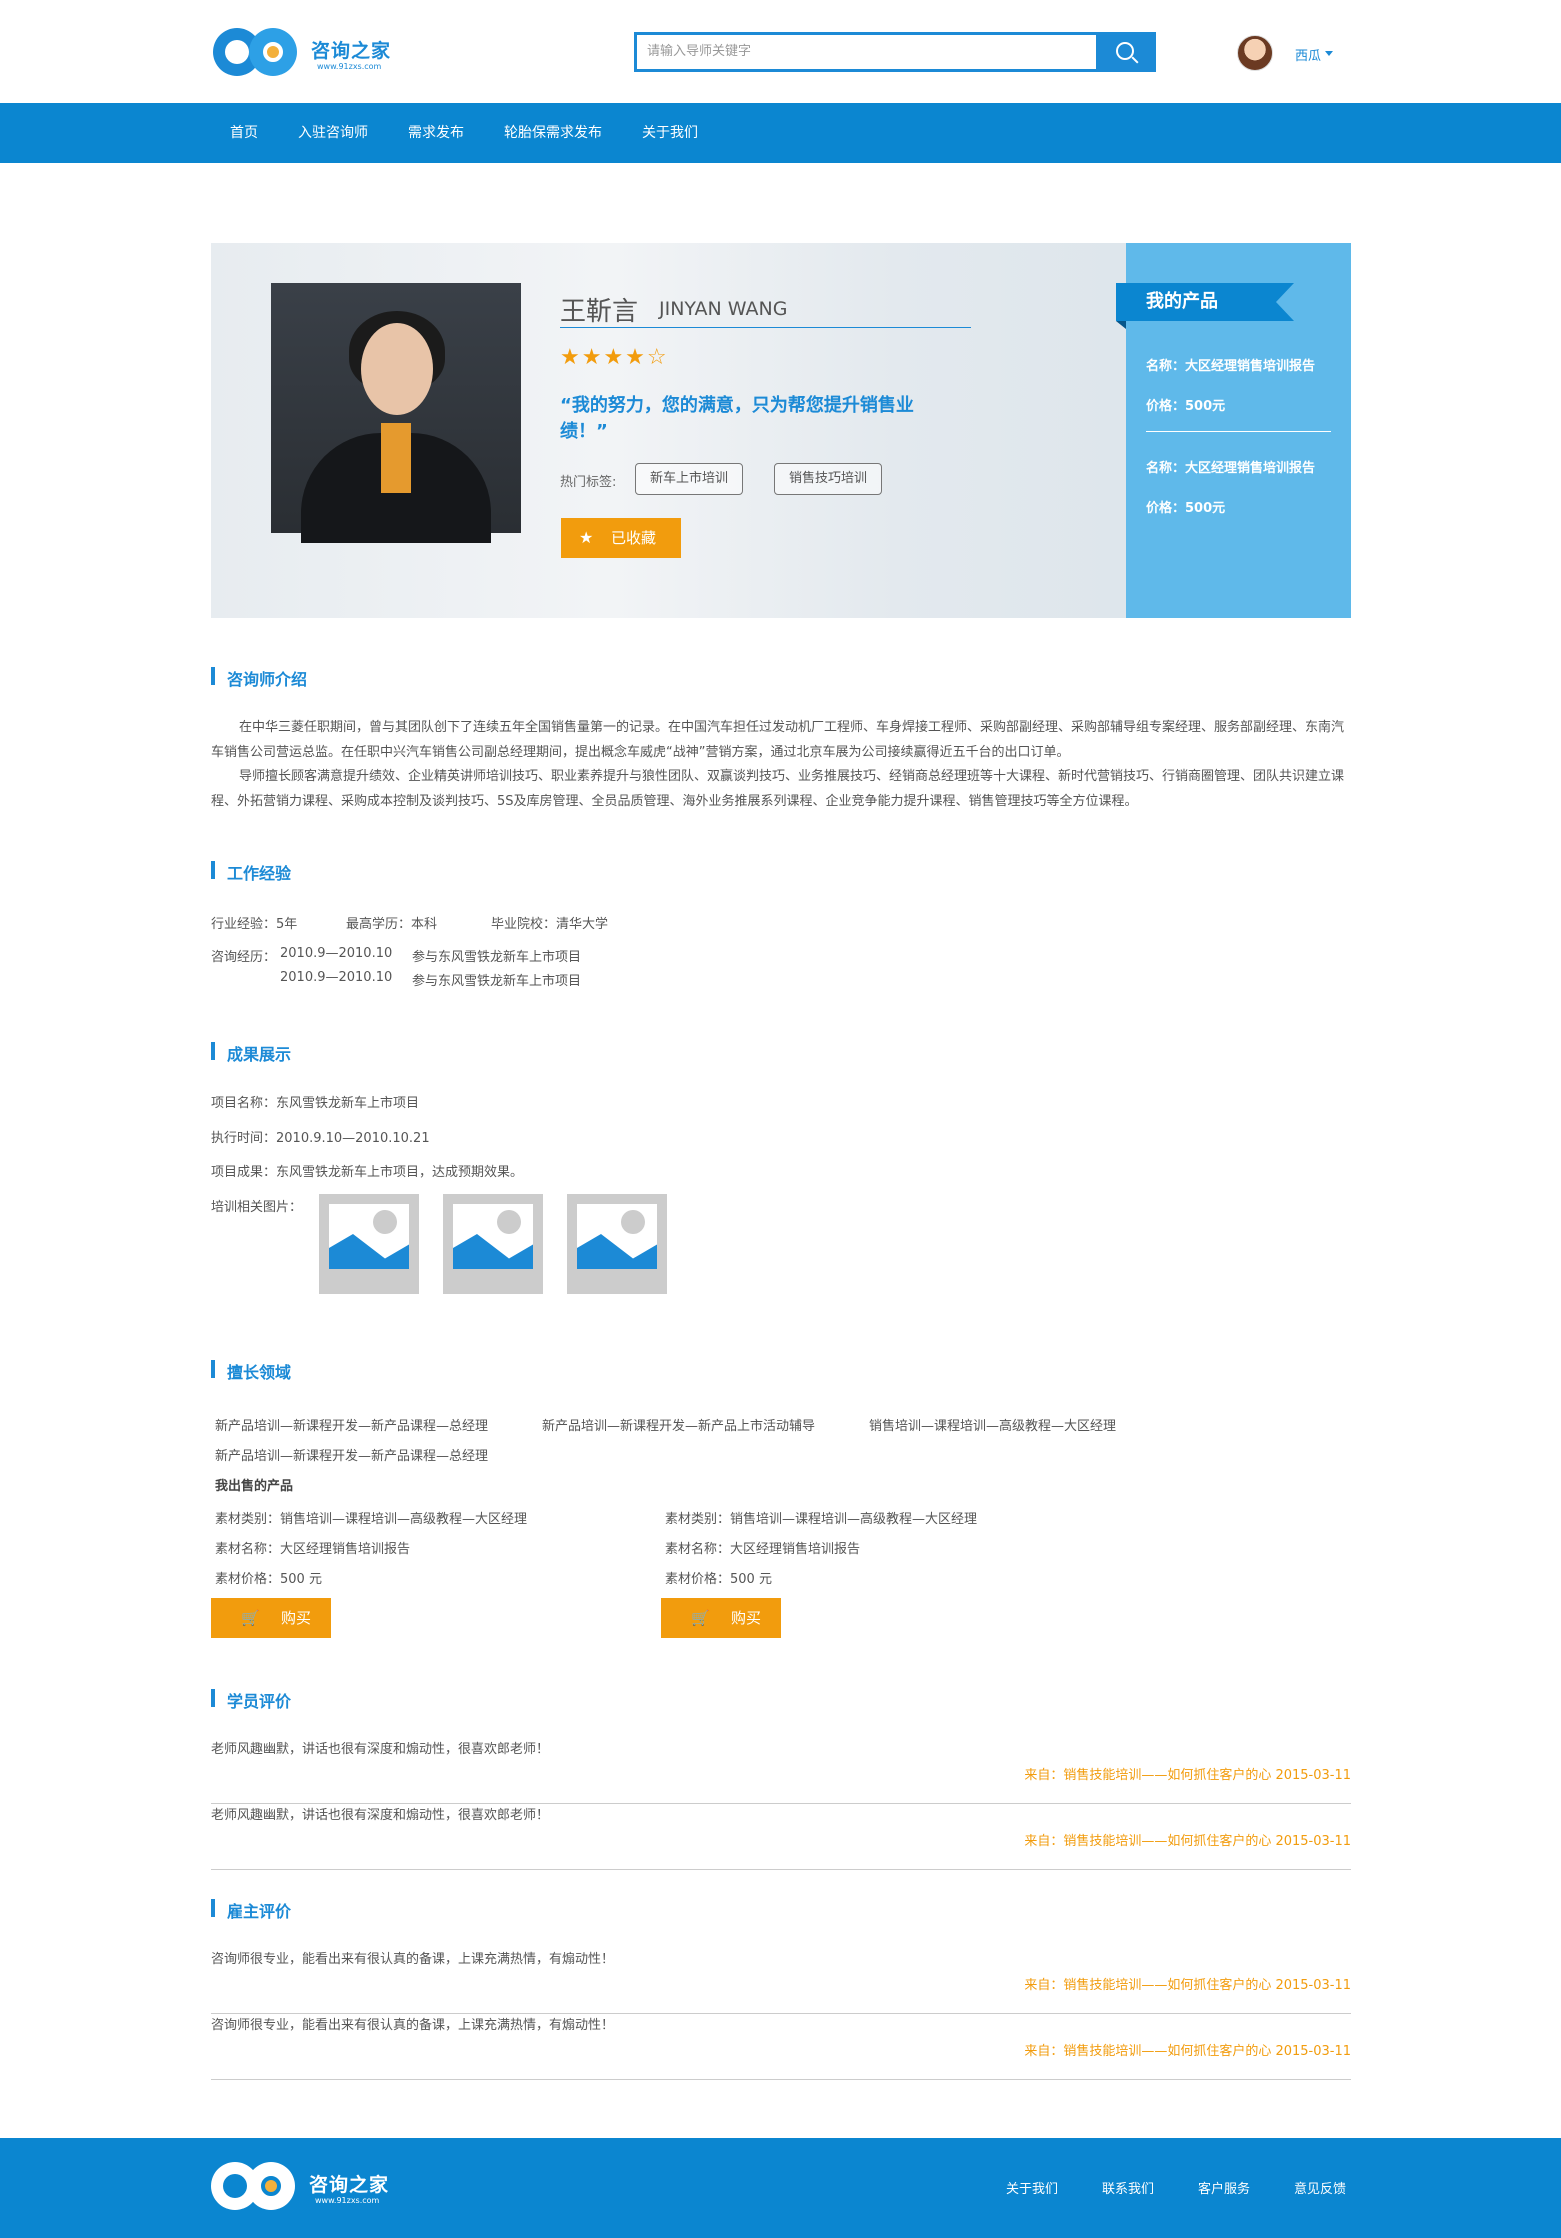  What do you see at coordinates (254, 1486) in the screenshot?
I see `sold-products-title: 我出售的产品` at bounding box center [254, 1486].